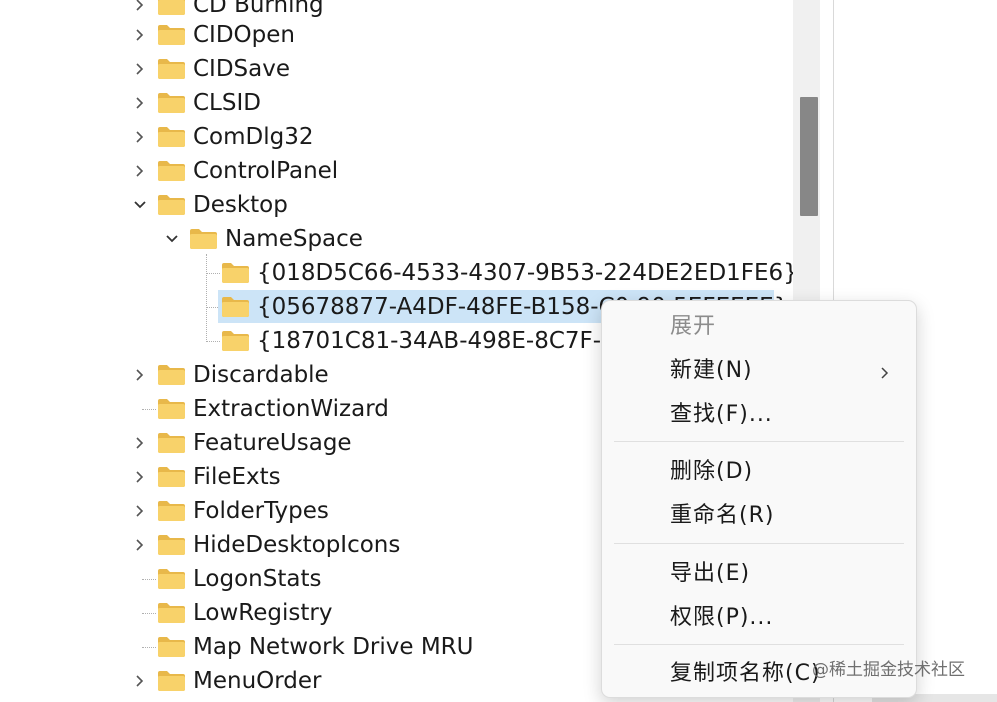 The height and width of the screenshot is (702, 997). I want to click on tree-item-label: Desktop, so click(240, 205).